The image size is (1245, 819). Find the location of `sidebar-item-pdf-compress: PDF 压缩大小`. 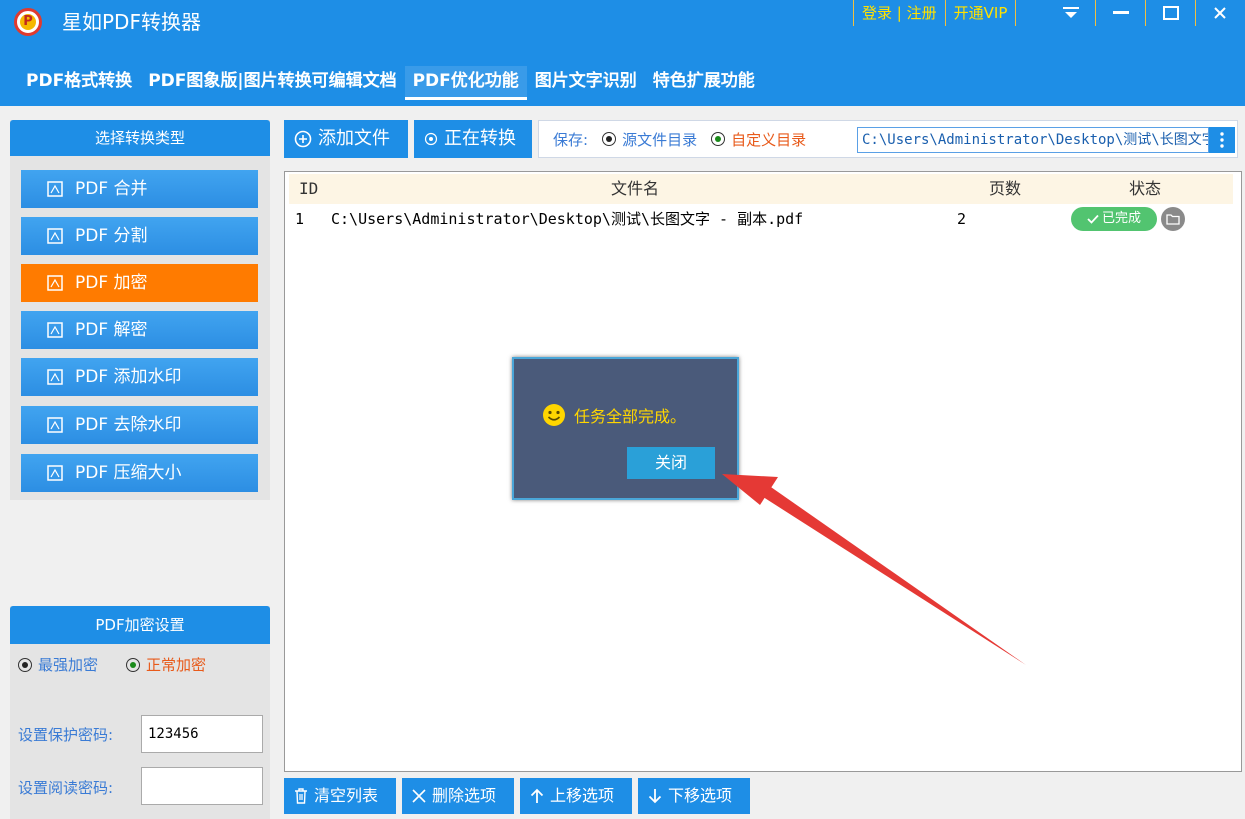

sidebar-item-pdf-compress: PDF 压缩大小 is located at coordinates (139, 473).